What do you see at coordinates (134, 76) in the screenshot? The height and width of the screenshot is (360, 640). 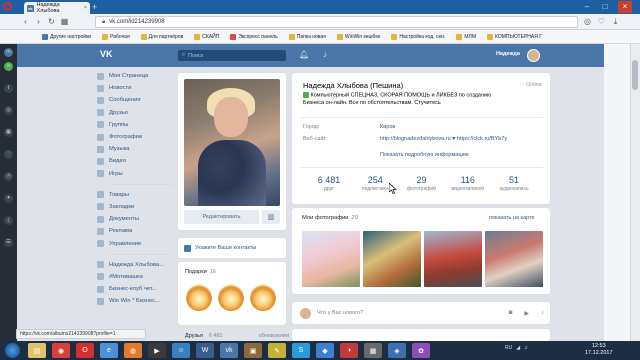 I see `menu-item: Моя Страница` at bounding box center [134, 76].